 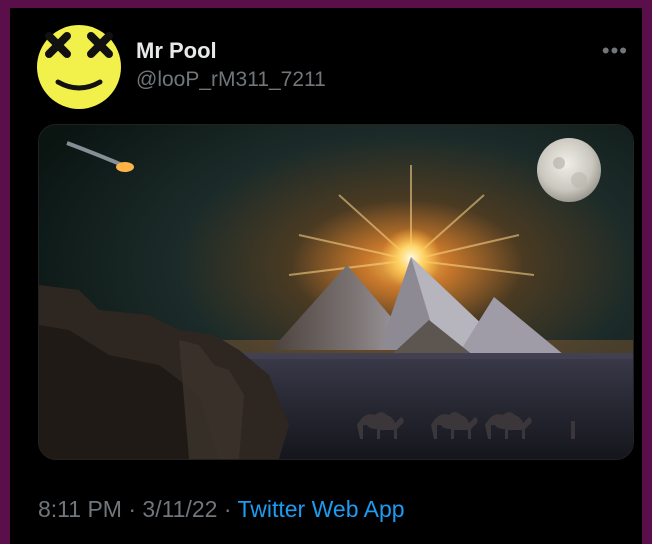 What do you see at coordinates (320, 509) in the screenshot?
I see `source-app-link: Twitter Web App` at bounding box center [320, 509].